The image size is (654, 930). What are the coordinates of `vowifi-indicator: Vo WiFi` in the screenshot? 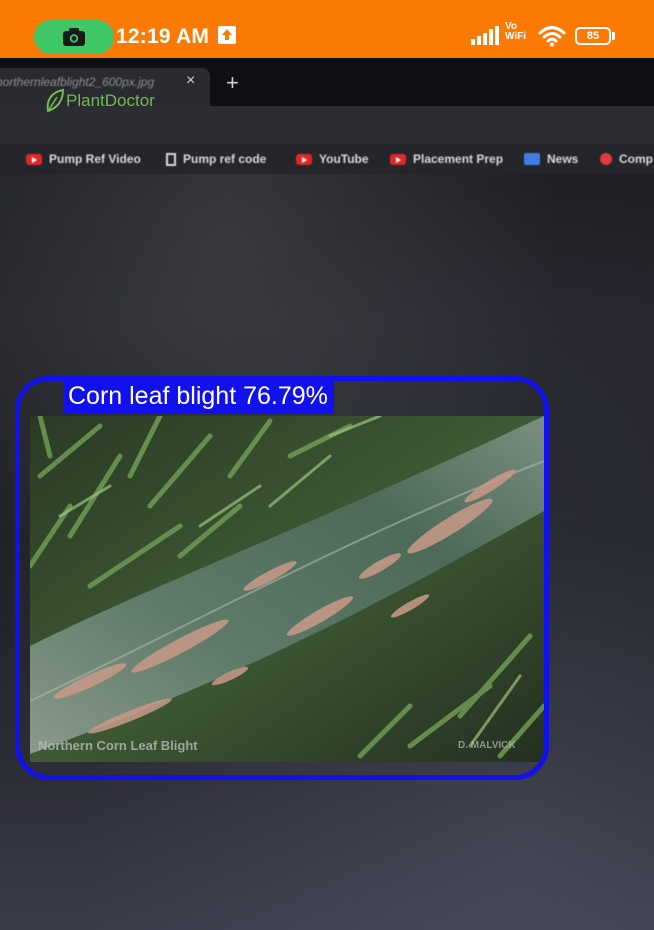 It's located at (516, 31).